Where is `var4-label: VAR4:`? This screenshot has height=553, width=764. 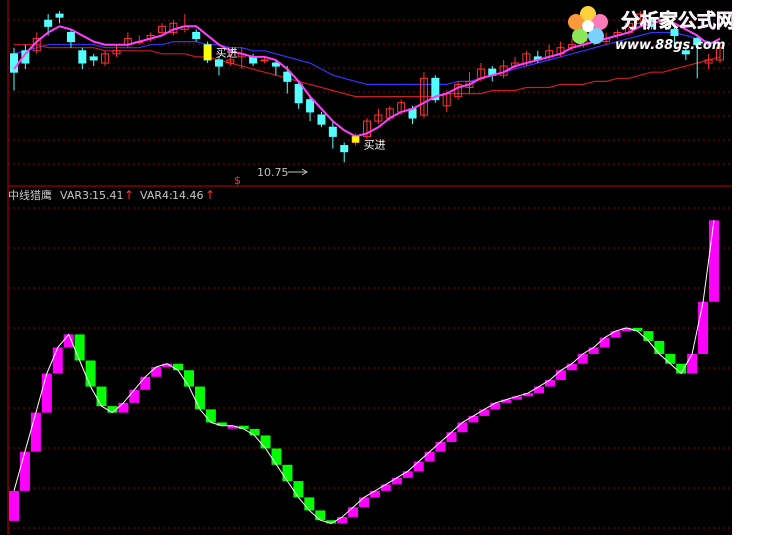
var4-label: VAR4: is located at coordinates (156, 195).